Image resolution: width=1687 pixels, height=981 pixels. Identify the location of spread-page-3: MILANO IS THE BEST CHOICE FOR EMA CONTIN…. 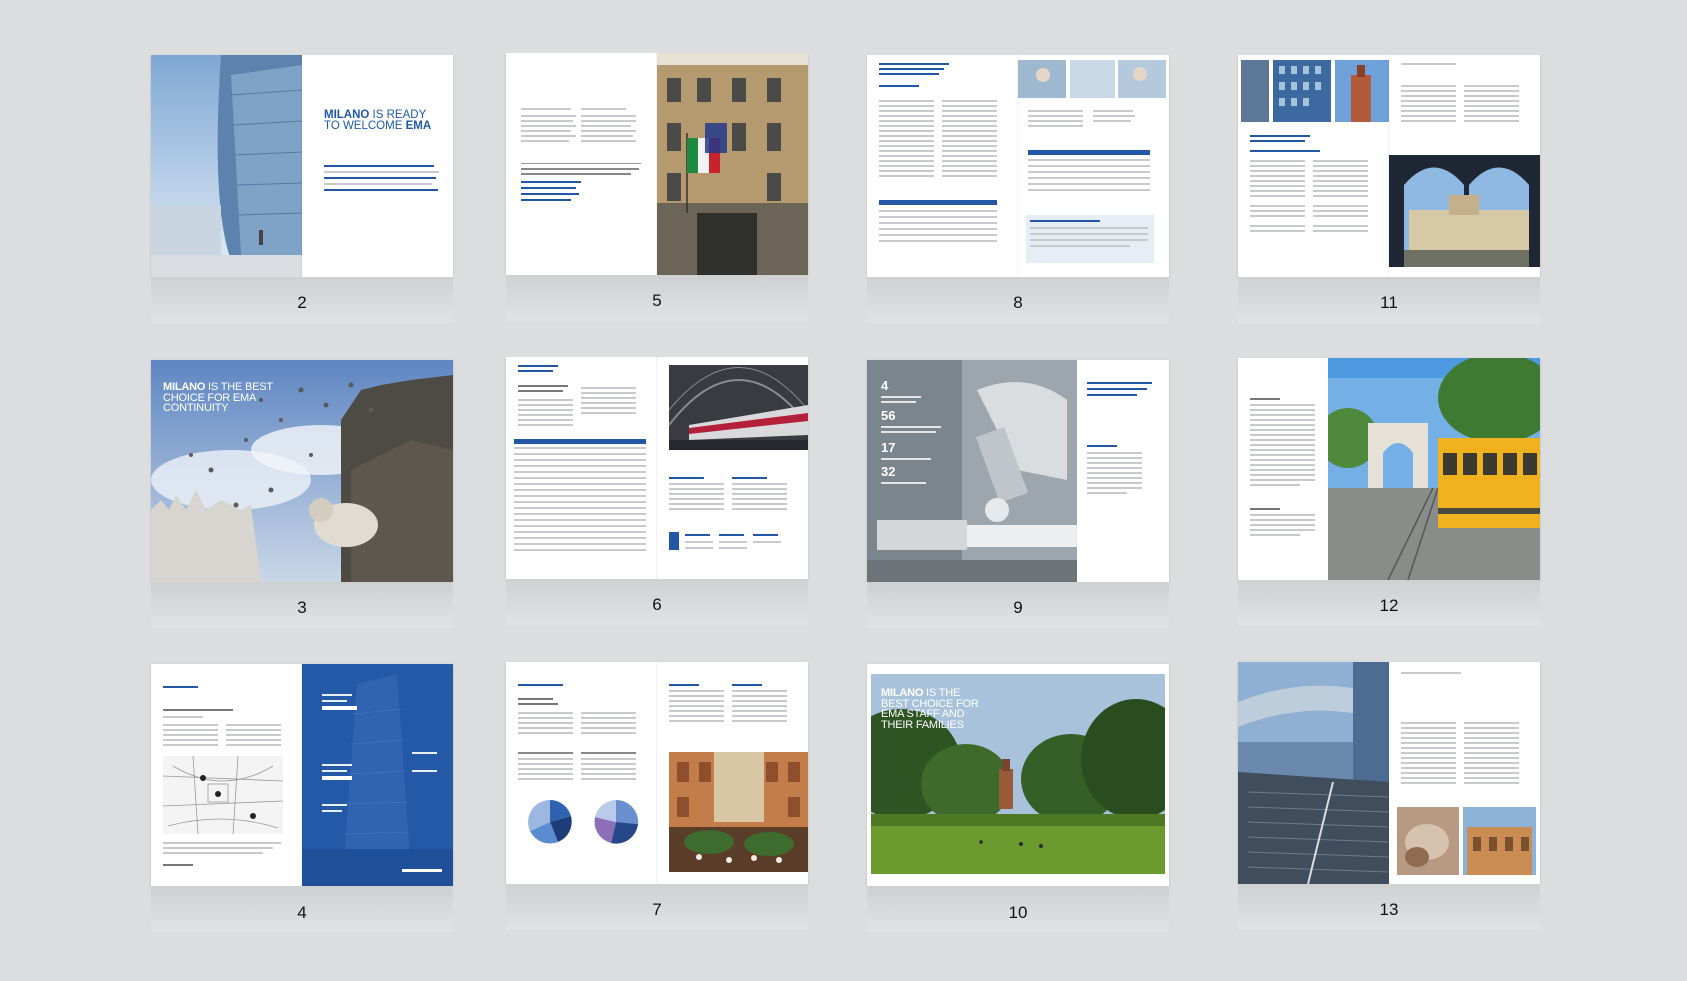
(302, 471).